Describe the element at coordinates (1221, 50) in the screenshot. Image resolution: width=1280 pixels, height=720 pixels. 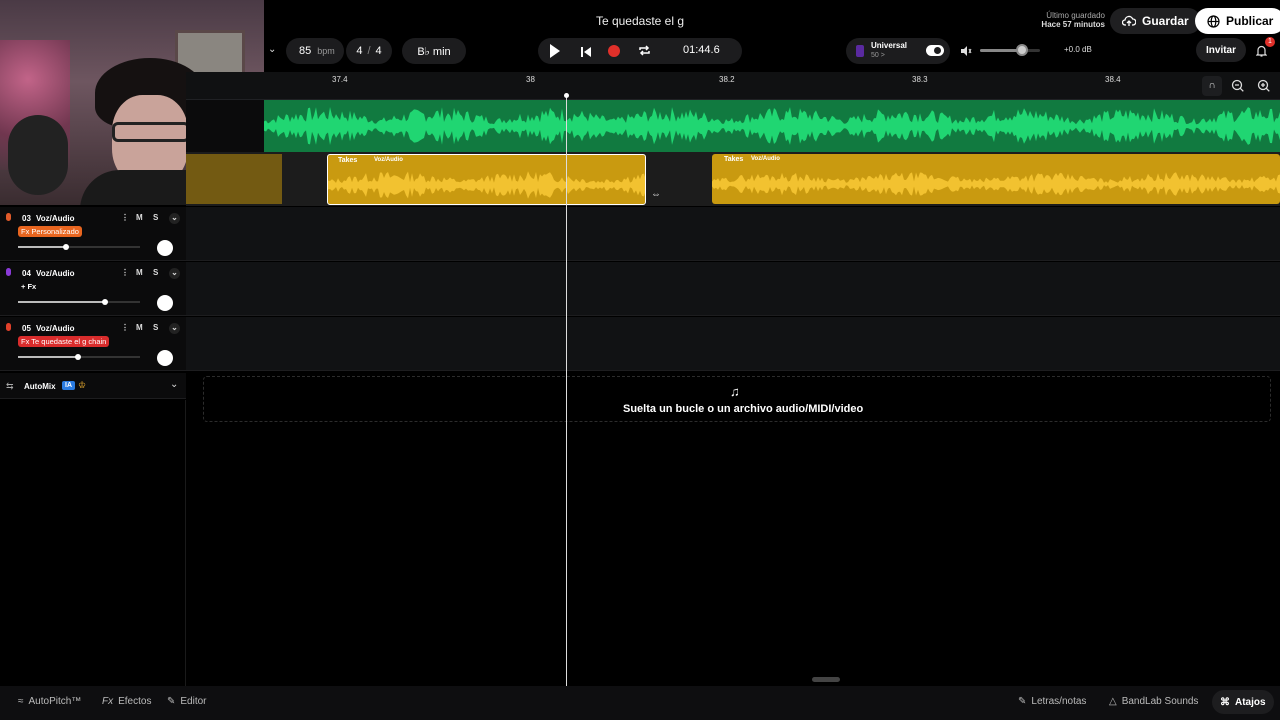
I see `invite-button: Invitar` at that location.